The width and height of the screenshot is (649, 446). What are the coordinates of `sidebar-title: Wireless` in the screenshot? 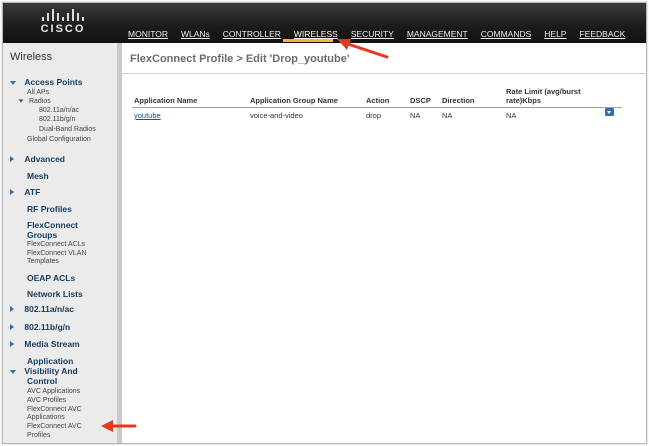 It's located at (31, 57).